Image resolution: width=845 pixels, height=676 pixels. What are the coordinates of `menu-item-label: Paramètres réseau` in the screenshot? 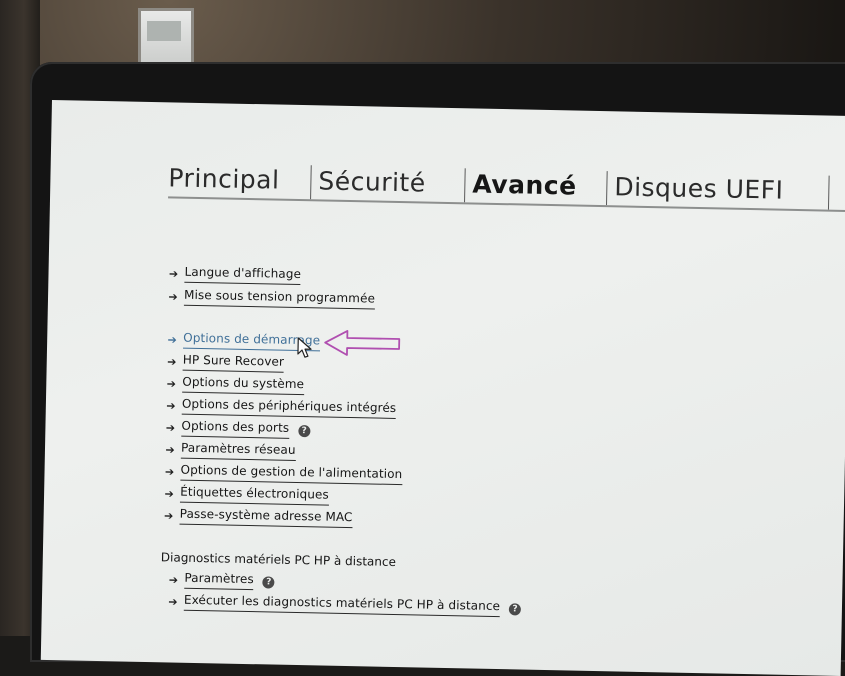 It's located at (238, 450).